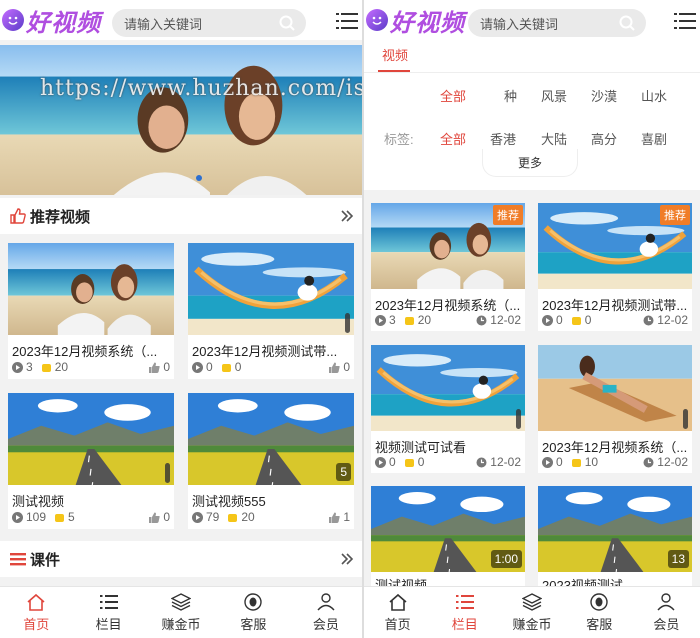 Image resolution: width=700 pixels, height=638 pixels. I want to click on video-card: 推荐 2023年12月视频系统（... 3 20 12-02, so click(448, 267).